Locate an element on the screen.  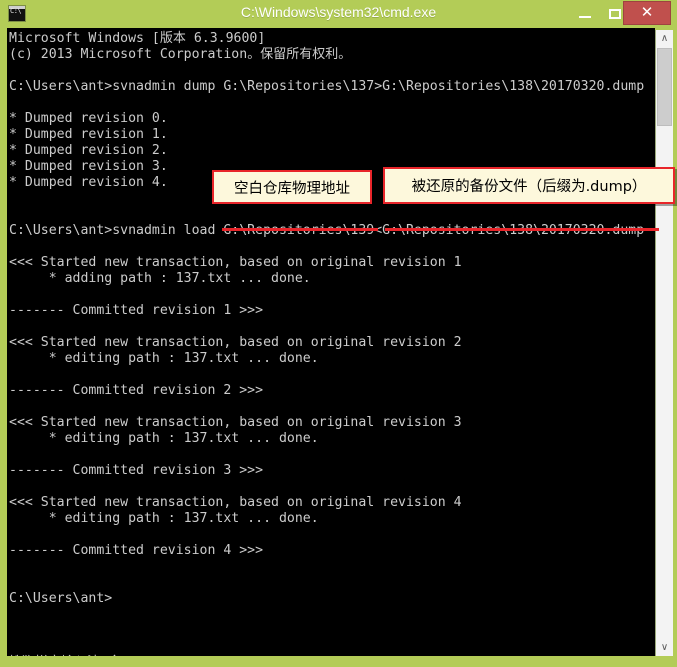
console-line: ------- Committed revision 1 >>> is located at coordinates (136, 310).